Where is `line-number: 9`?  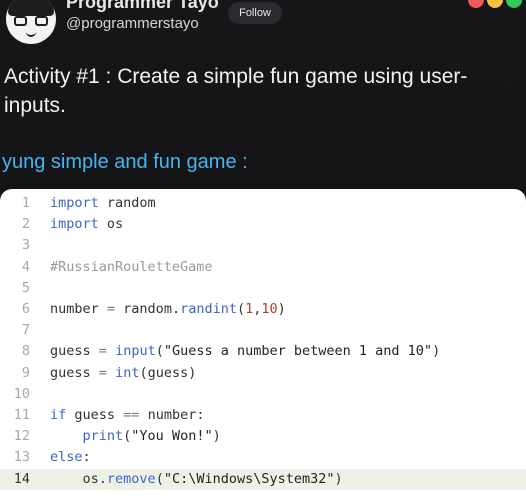
line-number: 9 is located at coordinates (25, 372).